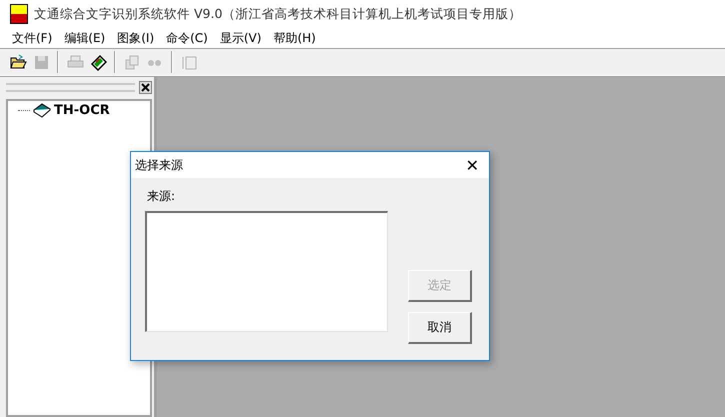 Image resolution: width=725 pixels, height=417 pixels. I want to click on panel-grip, so click(70, 87).